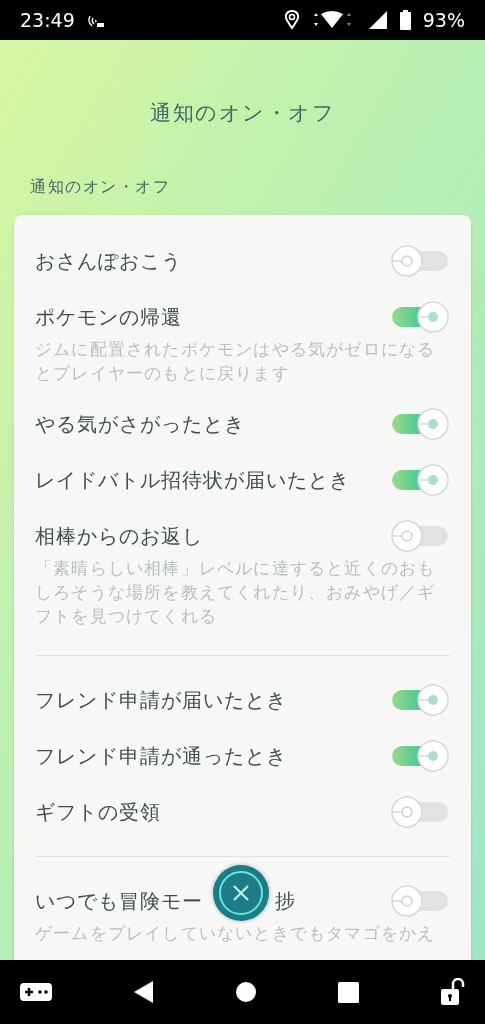 The width and height of the screenshot is (485, 1024). What do you see at coordinates (119, 901) in the screenshot?
I see `setting-label: いつでも冒険モー` at bounding box center [119, 901].